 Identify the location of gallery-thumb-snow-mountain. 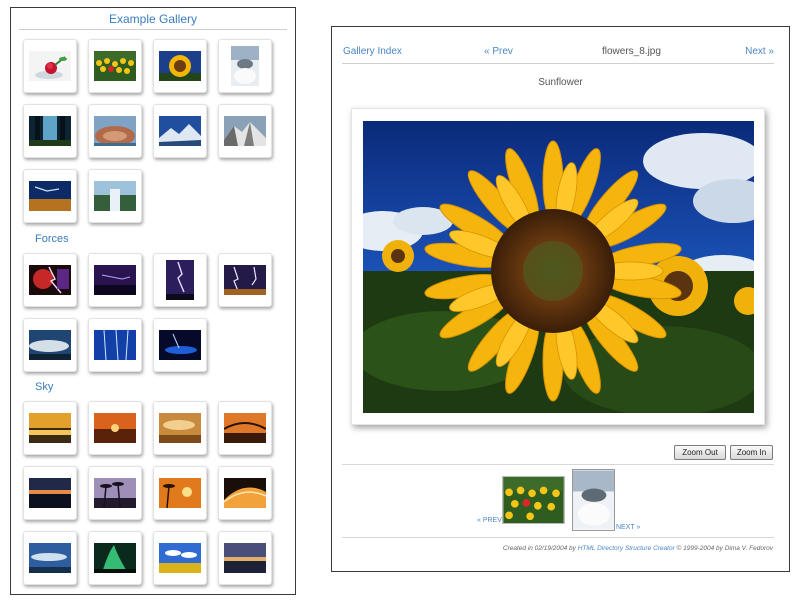
(180, 131).